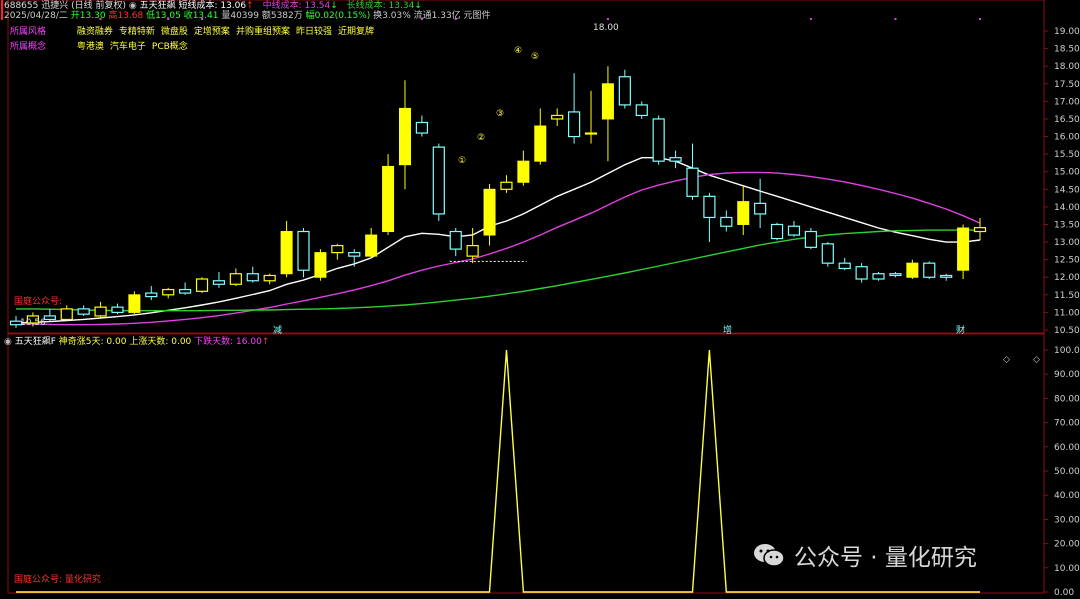 Image resolution: width=1080 pixels, height=599 pixels. What do you see at coordinates (500, 114) in the screenshot?
I see `circled-marker-3: ③` at bounding box center [500, 114].